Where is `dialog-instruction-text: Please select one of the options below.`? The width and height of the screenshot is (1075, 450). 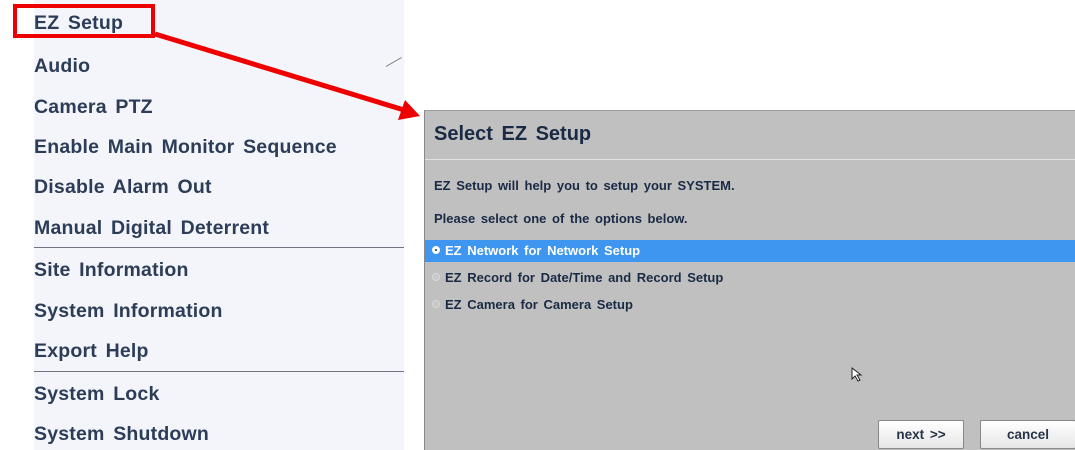 dialog-instruction-text: Please select one of the options below. is located at coordinates (561, 218).